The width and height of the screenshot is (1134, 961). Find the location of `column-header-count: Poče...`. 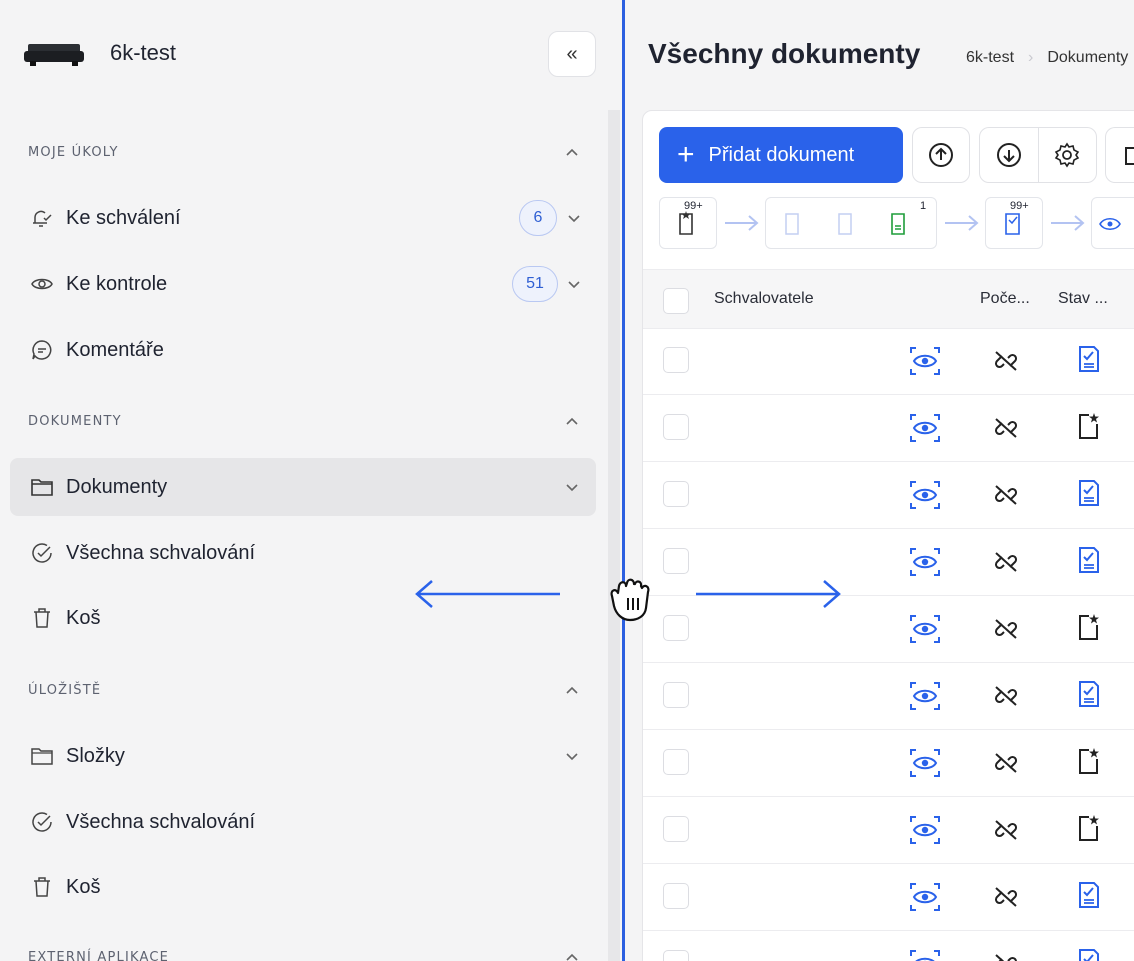

column-header-count: Poče... is located at coordinates (1005, 299).